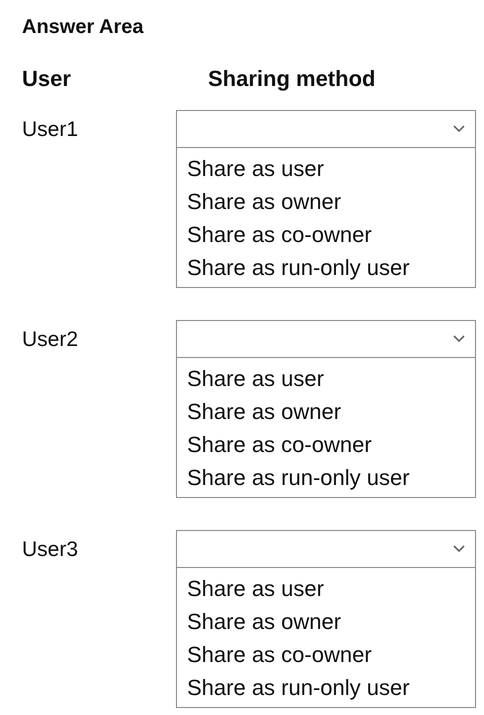  Describe the element at coordinates (51, 129) in the screenshot. I see `user-label: User1` at that location.